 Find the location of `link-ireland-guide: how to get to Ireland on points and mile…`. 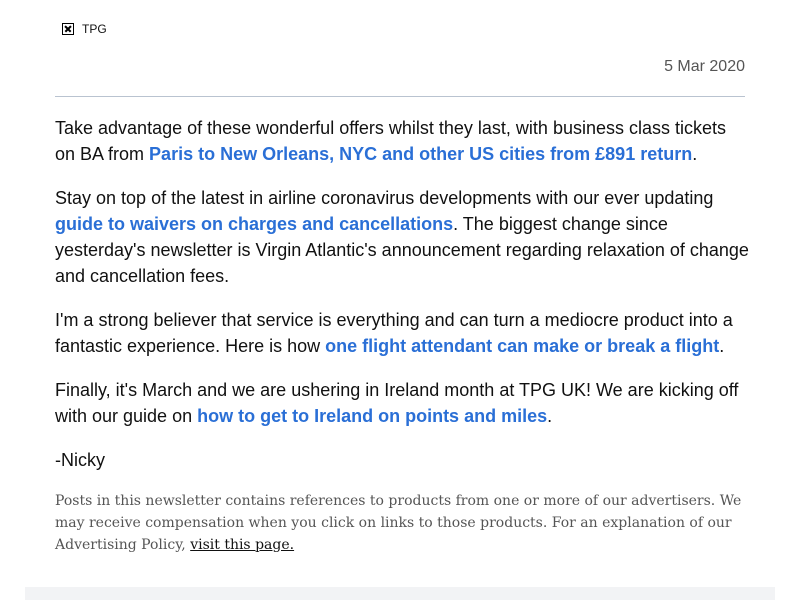

link-ireland-guide: how to get to Ireland on points and mile… is located at coordinates (372, 416).